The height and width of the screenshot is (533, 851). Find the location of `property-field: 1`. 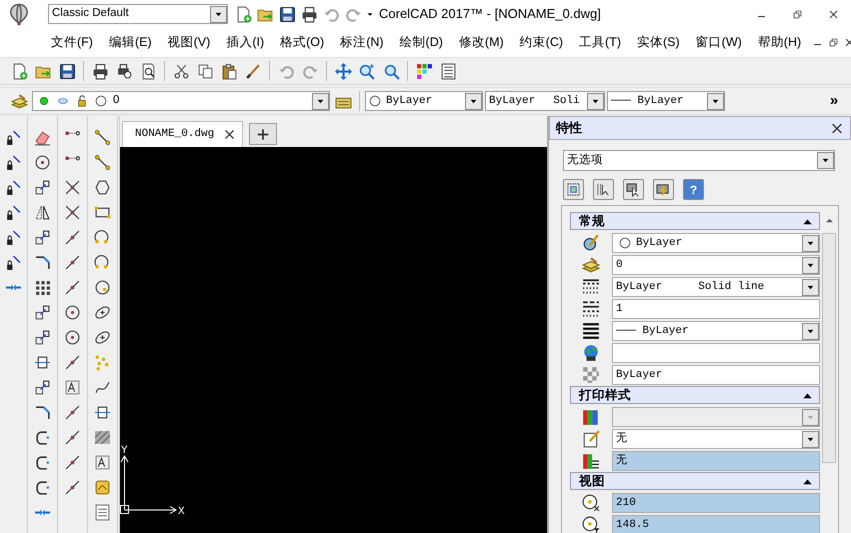

property-field: 1 is located at coordinates (716, 309).